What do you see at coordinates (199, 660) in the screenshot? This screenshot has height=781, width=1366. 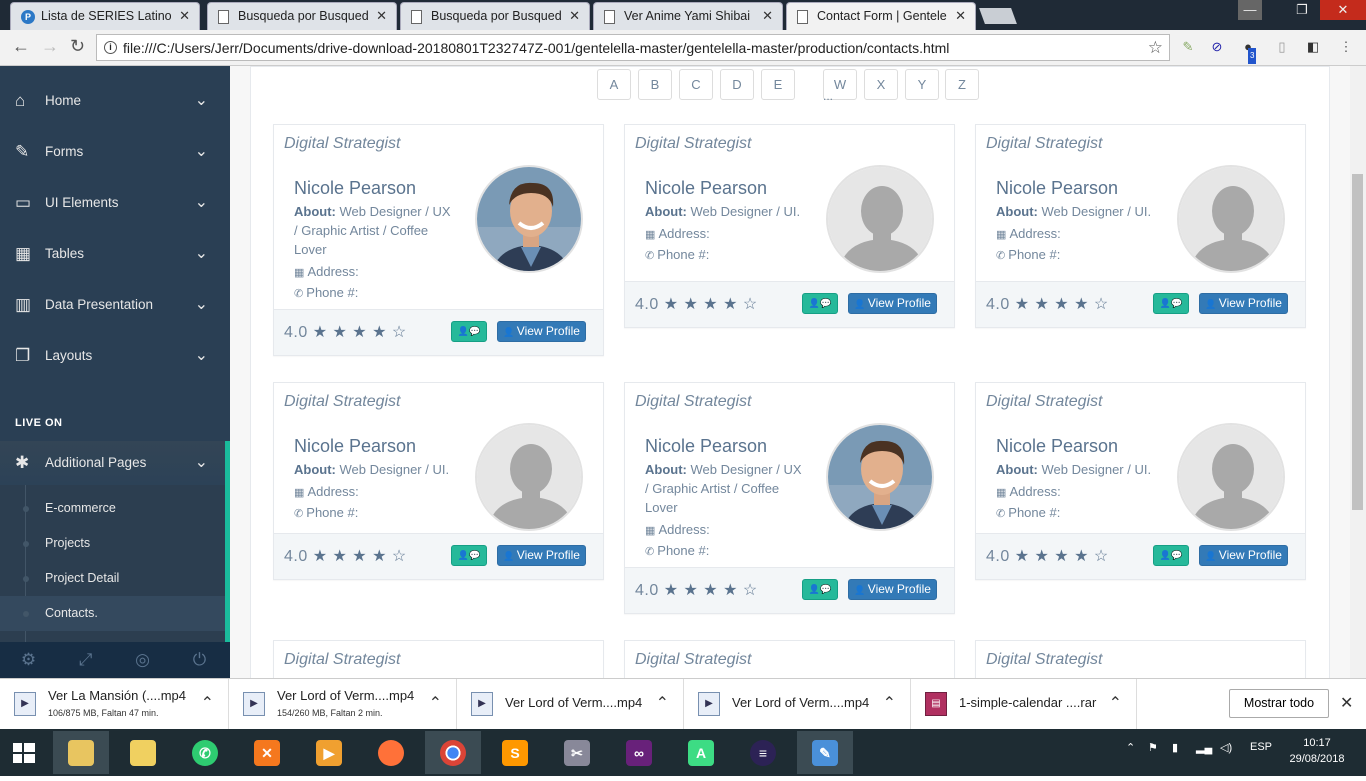 I see `power-icon: ⏻` at bounding box center [199, 660].